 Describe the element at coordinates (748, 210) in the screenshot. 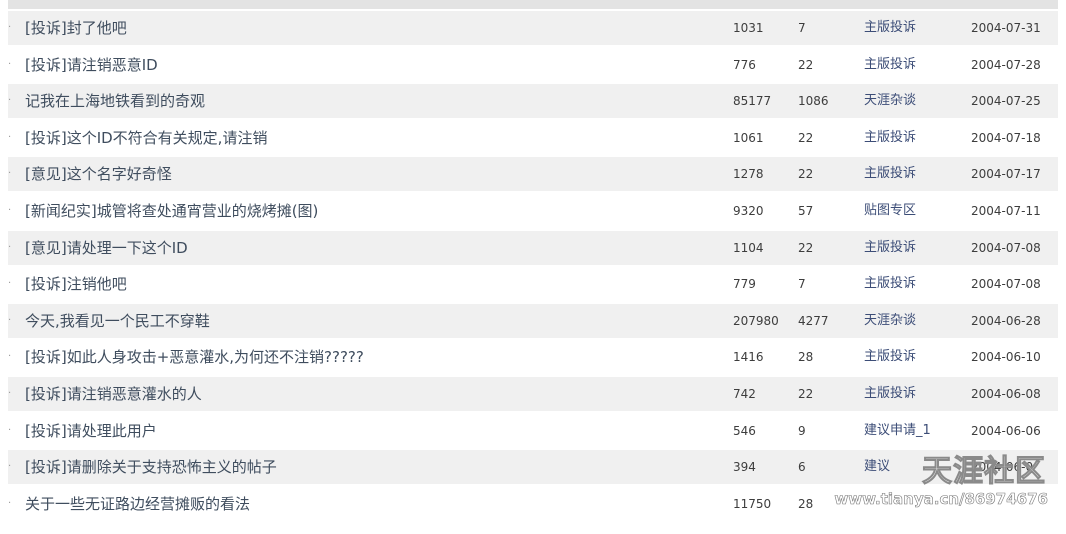

I see `view-count: 9320` at that location.